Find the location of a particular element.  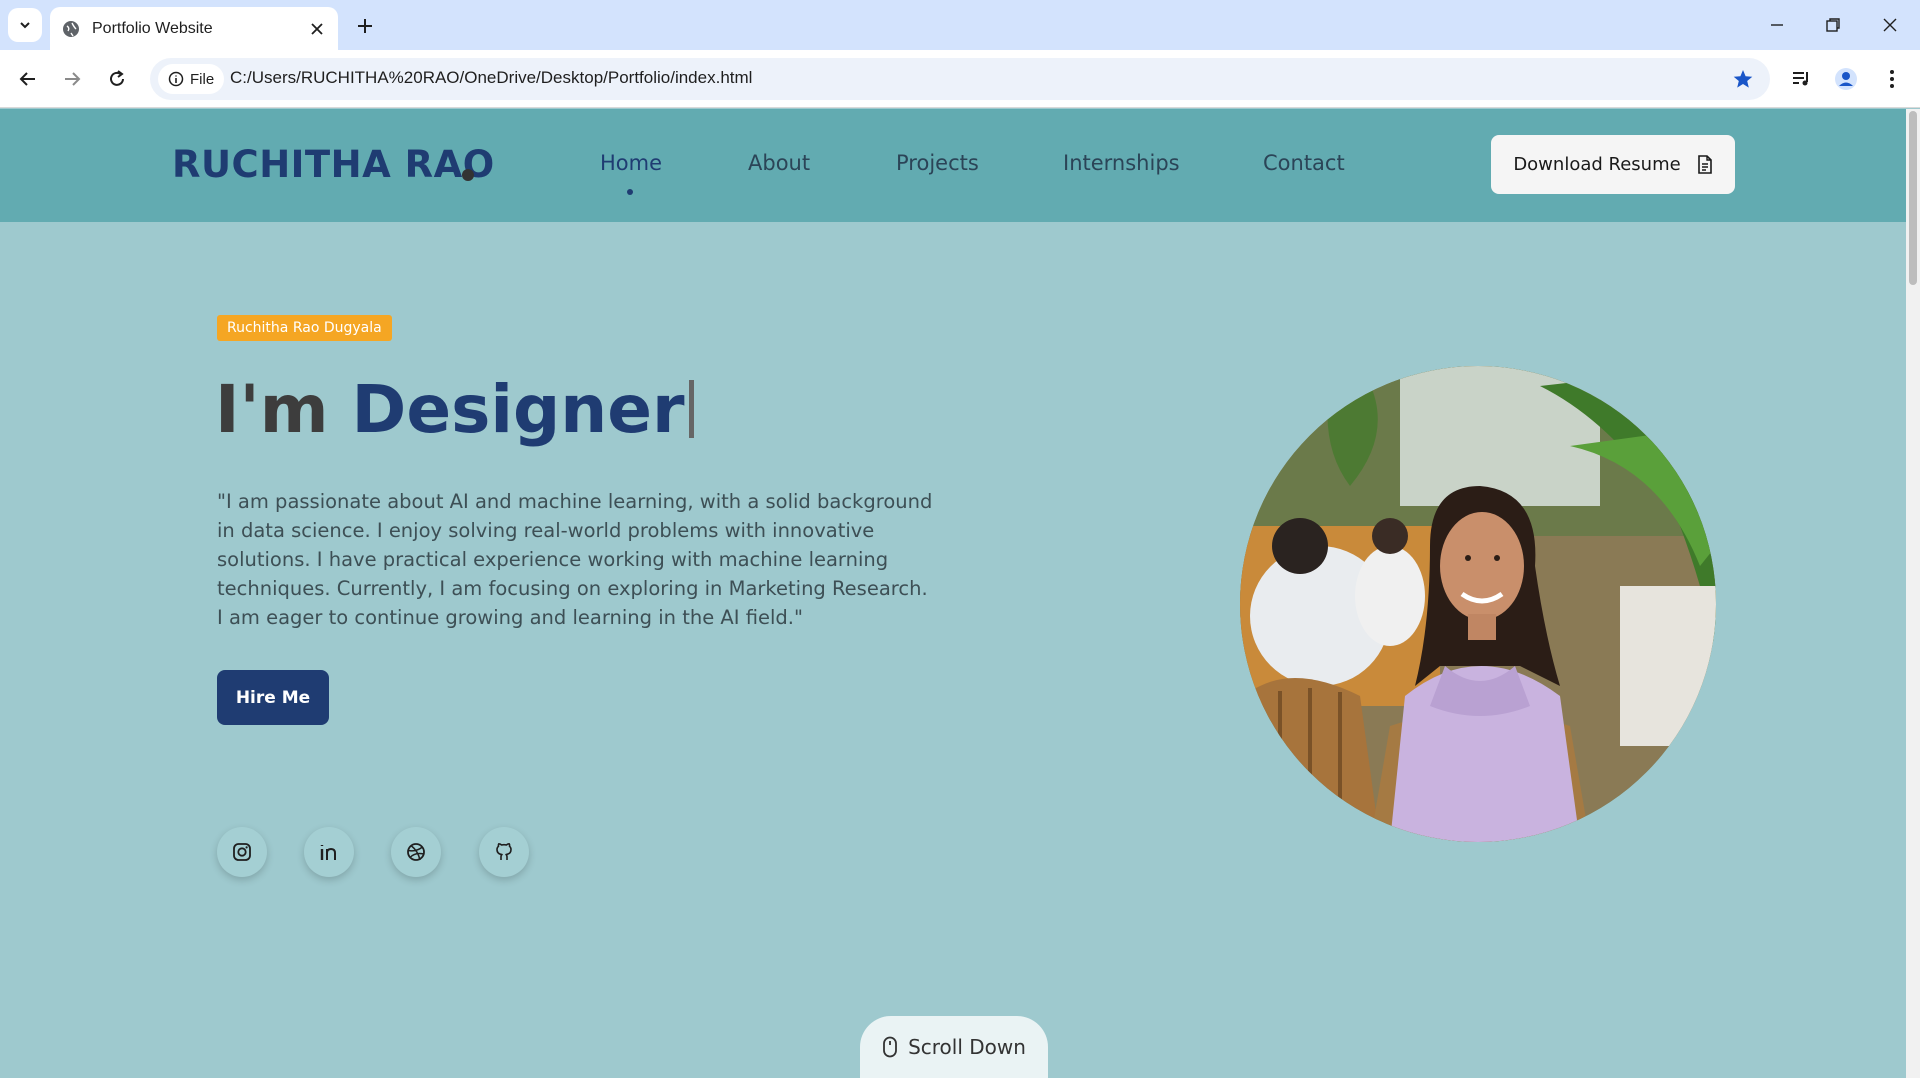

typing-cursor is located at coordinates (691, 409).